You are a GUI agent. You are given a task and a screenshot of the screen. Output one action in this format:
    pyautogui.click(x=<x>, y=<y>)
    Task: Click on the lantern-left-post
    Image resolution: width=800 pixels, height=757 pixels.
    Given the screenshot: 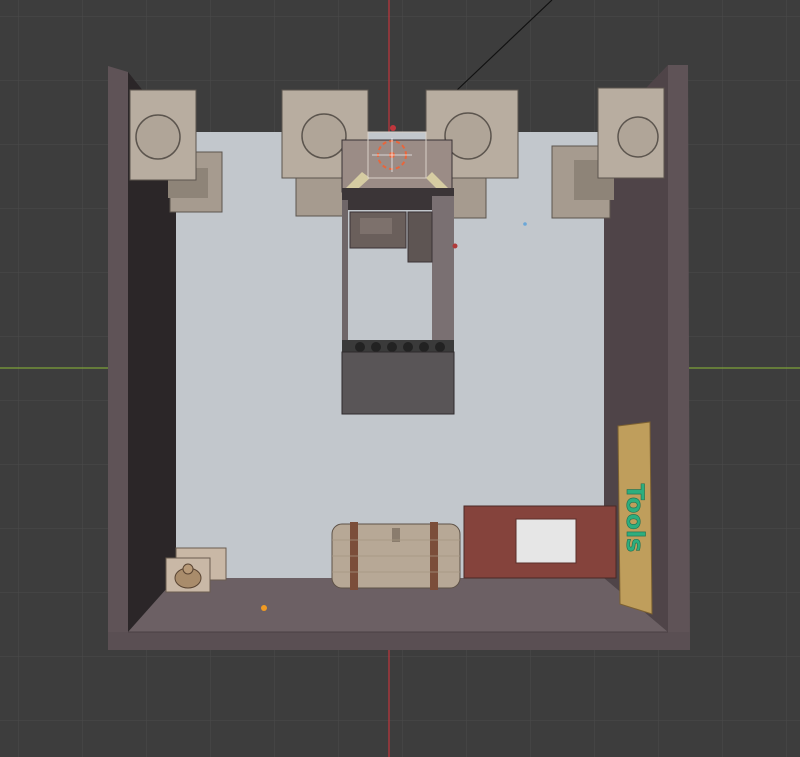 What is the action you would take?
    pyautogui.click(x=345, y=275)
    